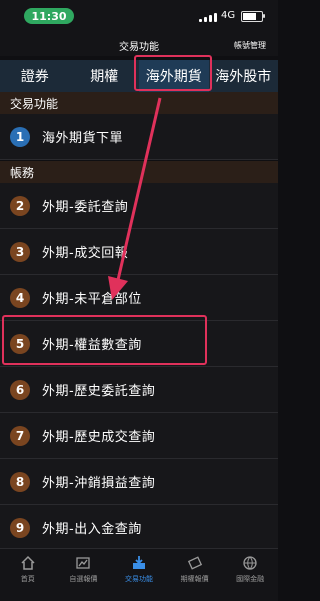 The width and height of the screenshot is (320, 601). I want to click on bottom-nav: 首頁 自選報價 交易功能 期權報價 國際金融, so click(139, 574).